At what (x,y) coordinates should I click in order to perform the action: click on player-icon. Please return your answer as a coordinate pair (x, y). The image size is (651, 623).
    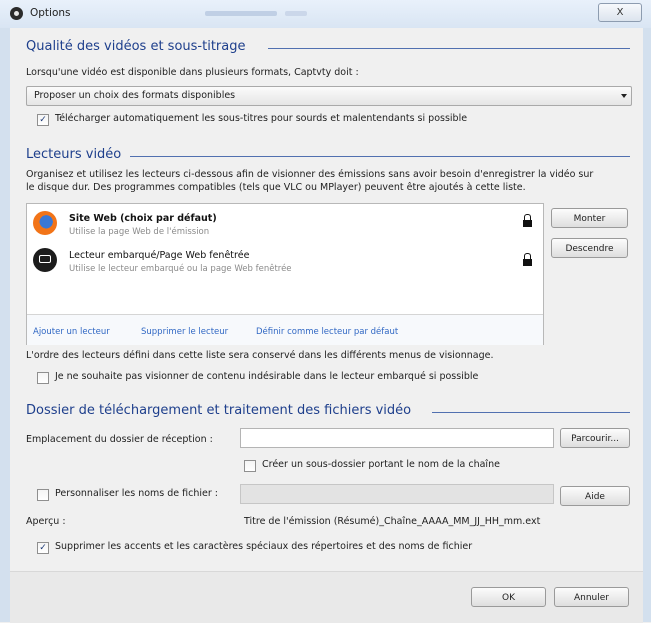
    Looking at the image, I should click on (45, 260).